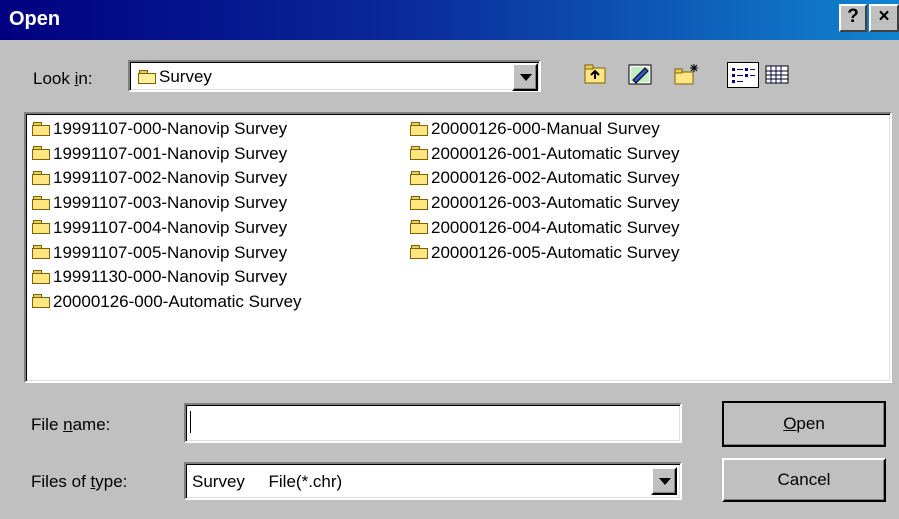 The image size is (899, 519). What do you see at coordinates (170, 227) in the screenshot?
I see `list-item-label: 19991107-004-Nanovip Survey` at bounding box center [170, 227].